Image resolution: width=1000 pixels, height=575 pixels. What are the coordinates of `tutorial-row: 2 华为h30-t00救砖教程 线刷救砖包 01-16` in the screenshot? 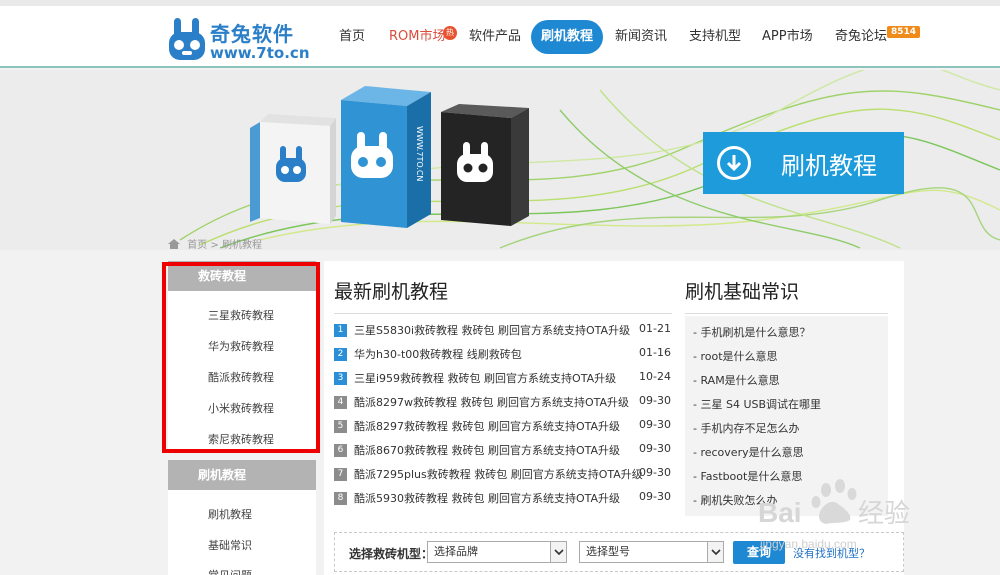 It's located at (504, 355).